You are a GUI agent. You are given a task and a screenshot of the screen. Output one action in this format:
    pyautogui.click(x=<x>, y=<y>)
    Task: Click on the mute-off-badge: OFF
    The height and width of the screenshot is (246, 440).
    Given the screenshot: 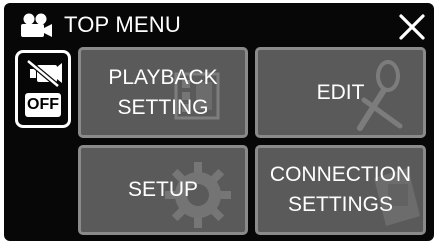 What is the action you would take?
    pyautogui.click(x=43, y=105)
    